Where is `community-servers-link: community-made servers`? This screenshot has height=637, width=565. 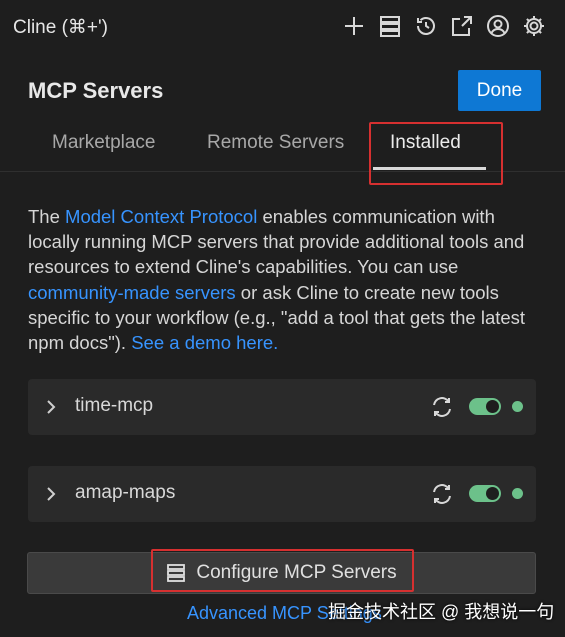 community-servers-link: community-made servers is located at coordinates (132, 292).